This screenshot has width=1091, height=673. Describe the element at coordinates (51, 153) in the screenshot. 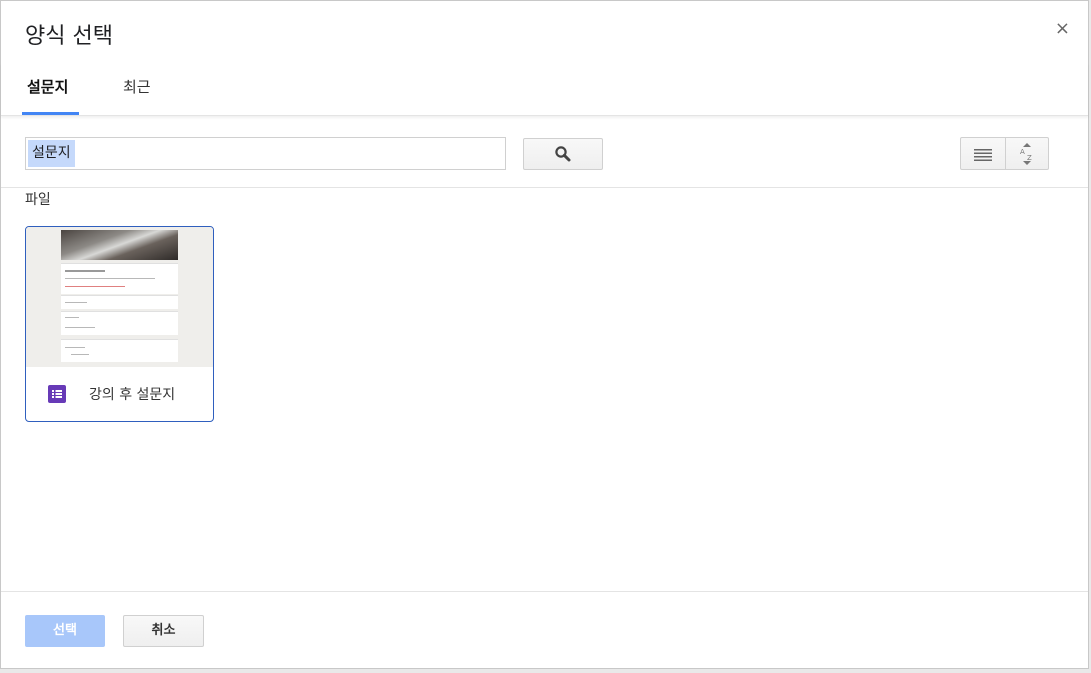

I see `search-input-value: 설문지` at that location.